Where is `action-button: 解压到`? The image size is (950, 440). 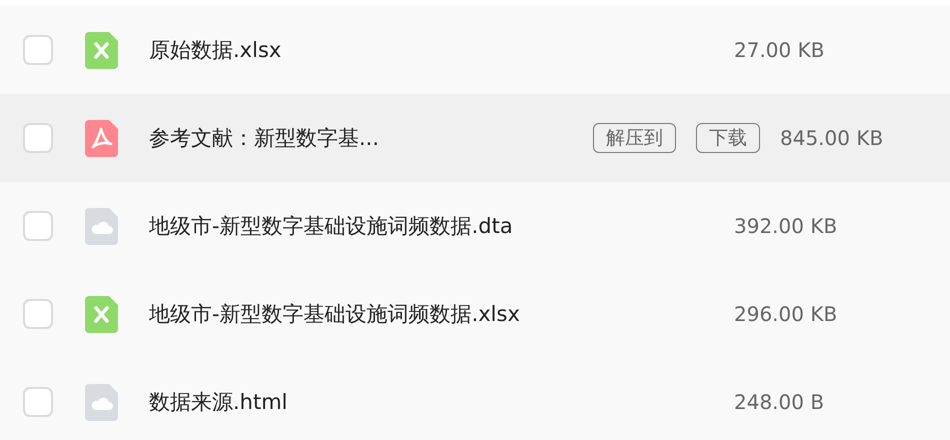 action-button: 解压到 is located at coordinates (634, 138).